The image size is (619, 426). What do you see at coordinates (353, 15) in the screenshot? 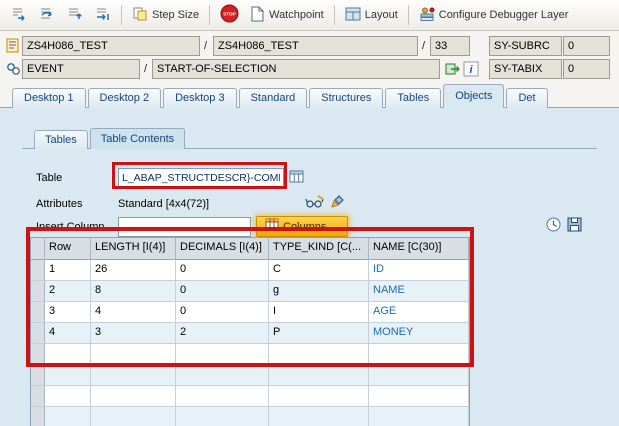
I see `layout-icon` at bounding box center [353, 15].